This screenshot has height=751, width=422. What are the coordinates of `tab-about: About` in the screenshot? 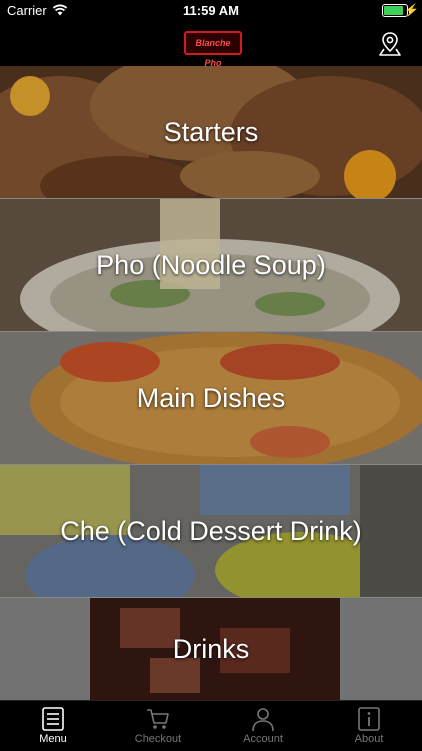 It's located at (369, 726).